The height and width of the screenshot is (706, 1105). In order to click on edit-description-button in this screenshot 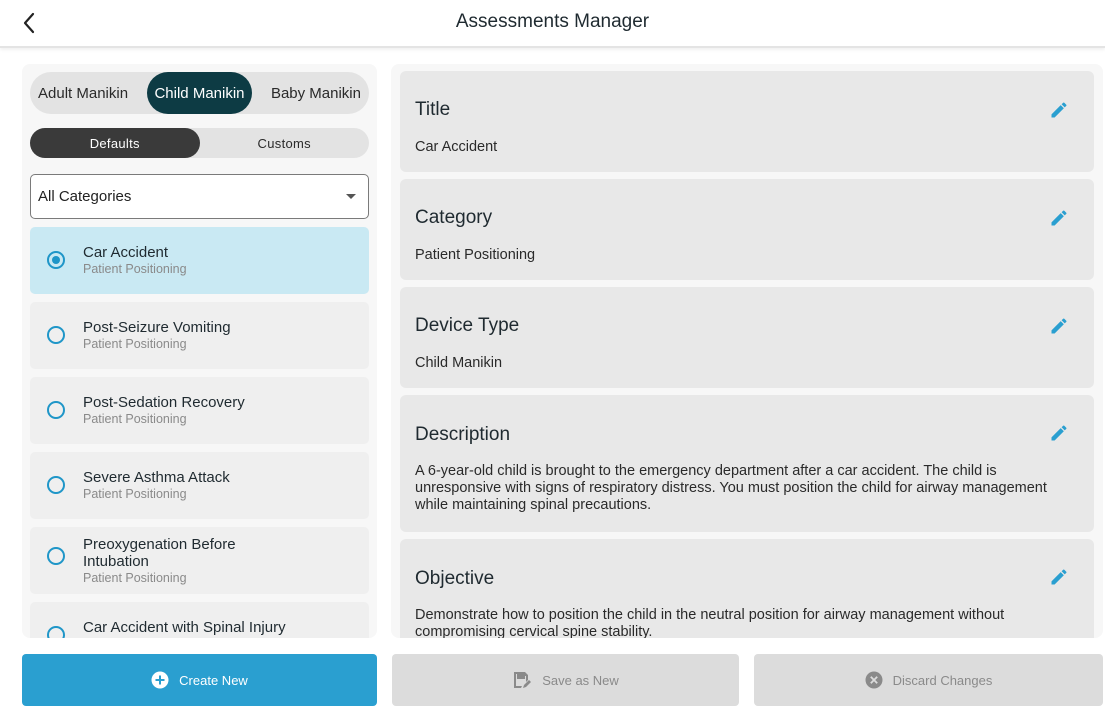, I will do `click(1059, 433)`.